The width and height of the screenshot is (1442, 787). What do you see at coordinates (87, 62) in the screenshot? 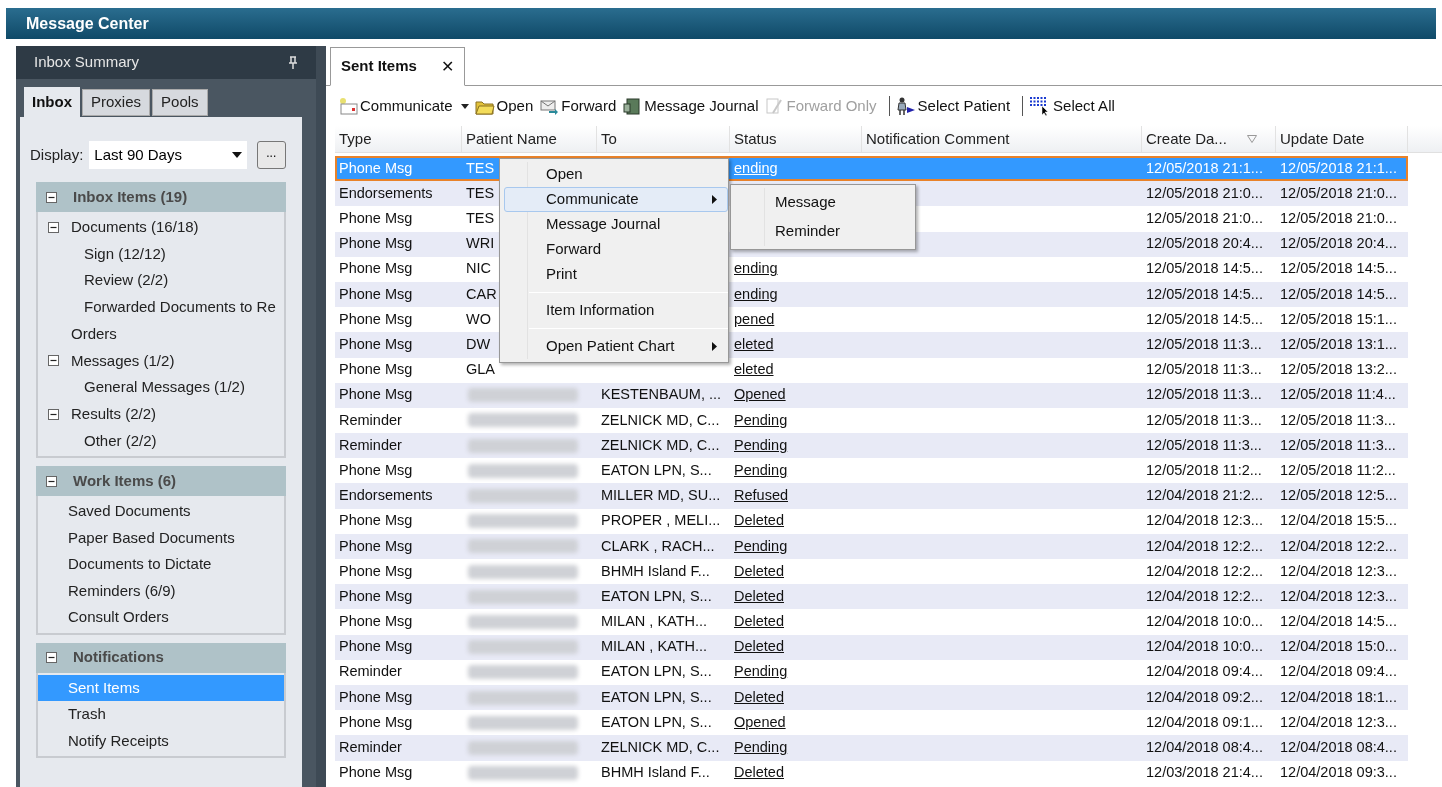
I see `panel-title: Inbox Summary` at bounding box center [87, 62].